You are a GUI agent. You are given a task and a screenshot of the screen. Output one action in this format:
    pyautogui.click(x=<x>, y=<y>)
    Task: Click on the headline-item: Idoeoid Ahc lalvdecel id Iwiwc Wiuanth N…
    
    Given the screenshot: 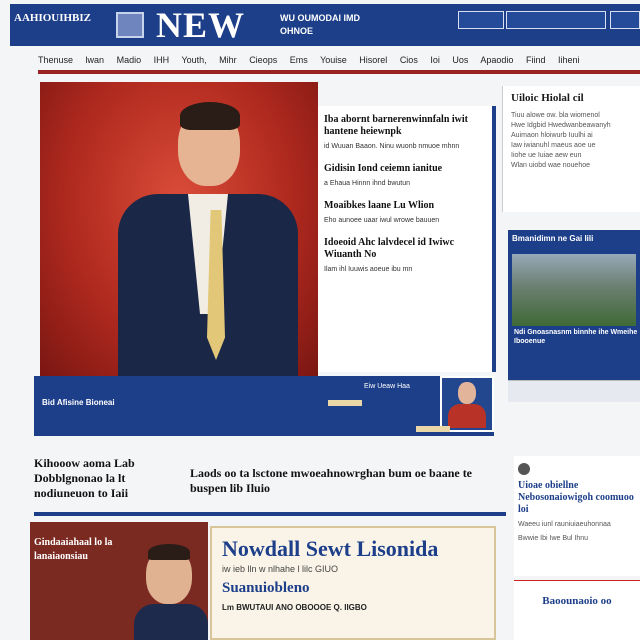 What is the action you would take?
    pyautogui.click(x=405, y=255)
    